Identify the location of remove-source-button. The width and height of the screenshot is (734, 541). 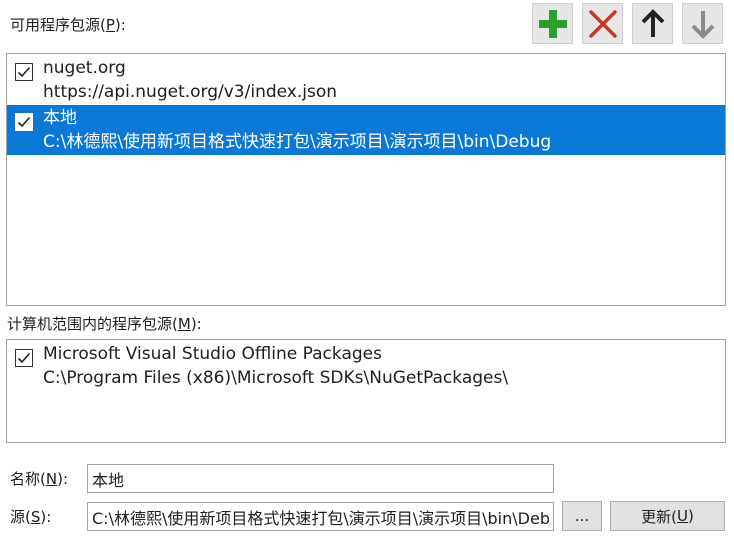
(602, 23).